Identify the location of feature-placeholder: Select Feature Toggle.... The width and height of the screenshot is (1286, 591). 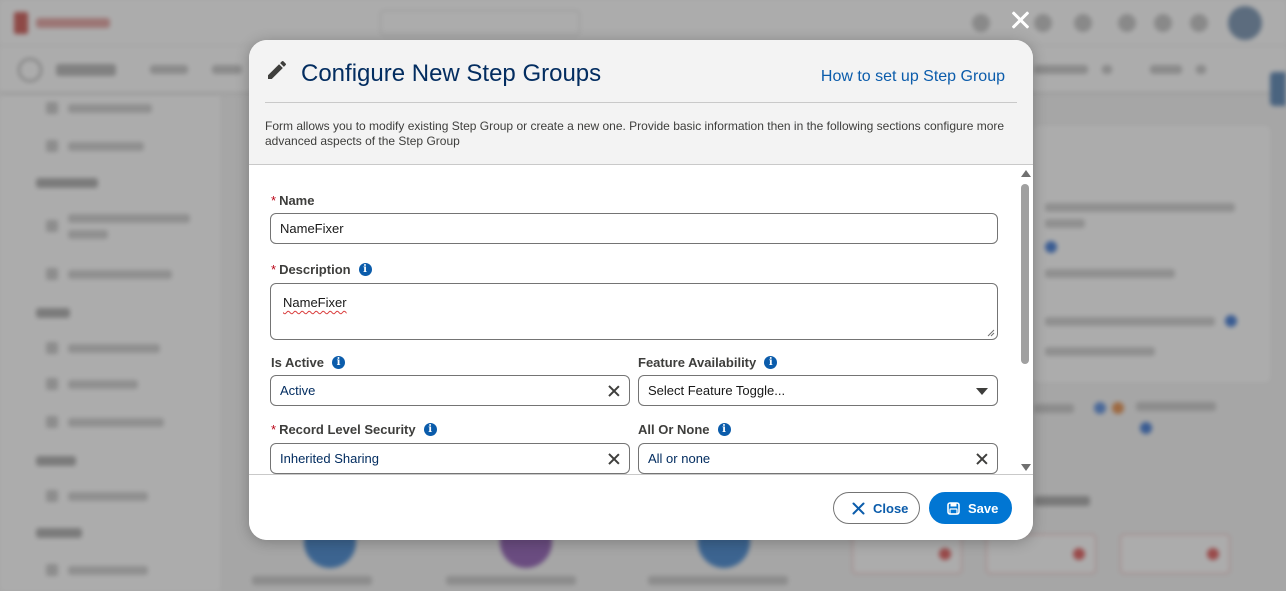
(717, 390).